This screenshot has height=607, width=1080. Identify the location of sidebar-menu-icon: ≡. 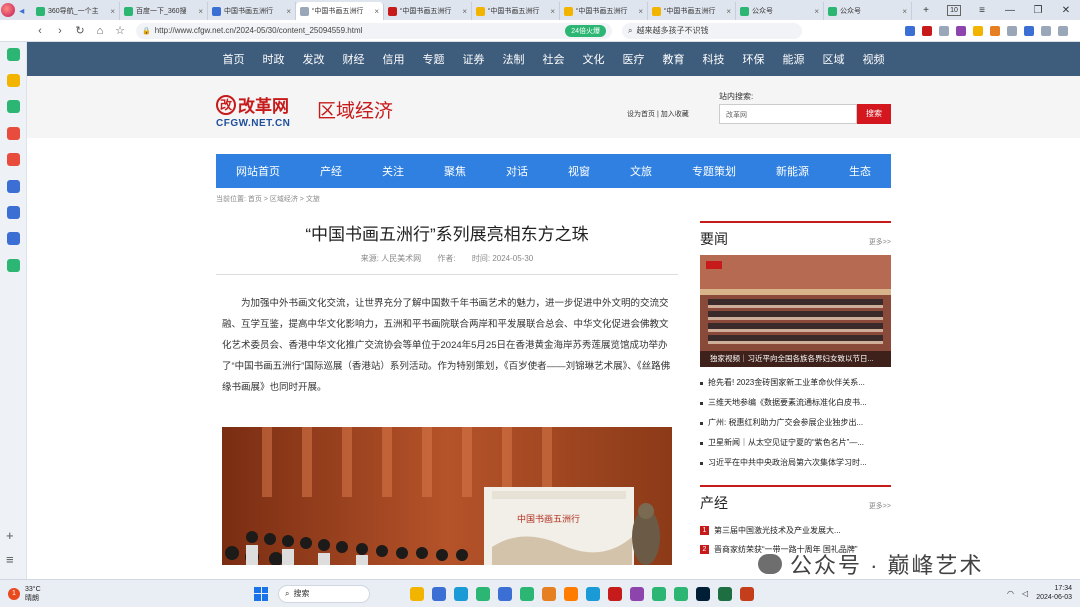
(10, 559).